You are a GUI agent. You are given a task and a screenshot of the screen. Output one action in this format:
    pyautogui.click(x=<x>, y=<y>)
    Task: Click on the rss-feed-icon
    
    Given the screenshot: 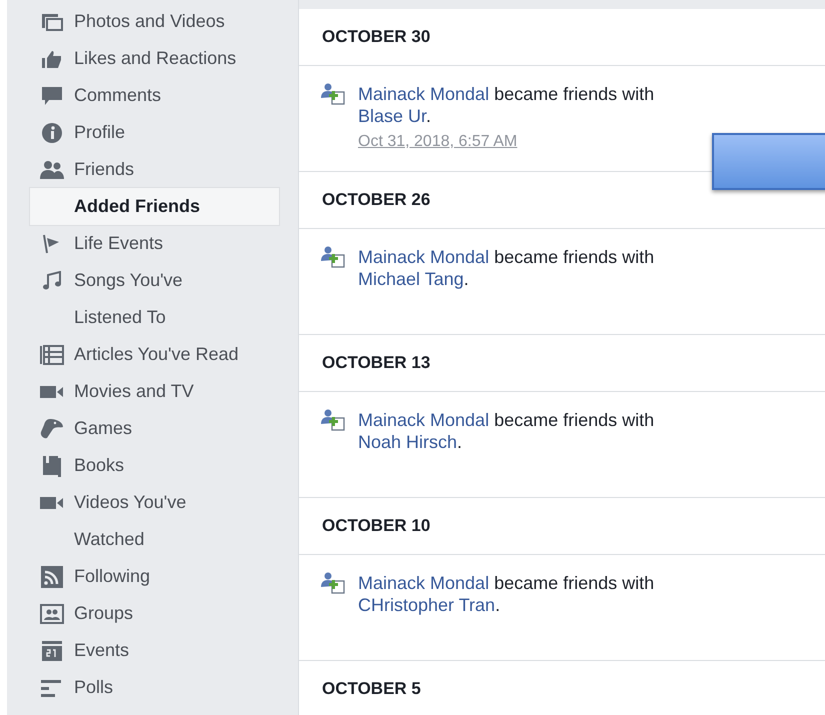 What is the action you would take?
    pyautogui.click(x=52, y=577)
    